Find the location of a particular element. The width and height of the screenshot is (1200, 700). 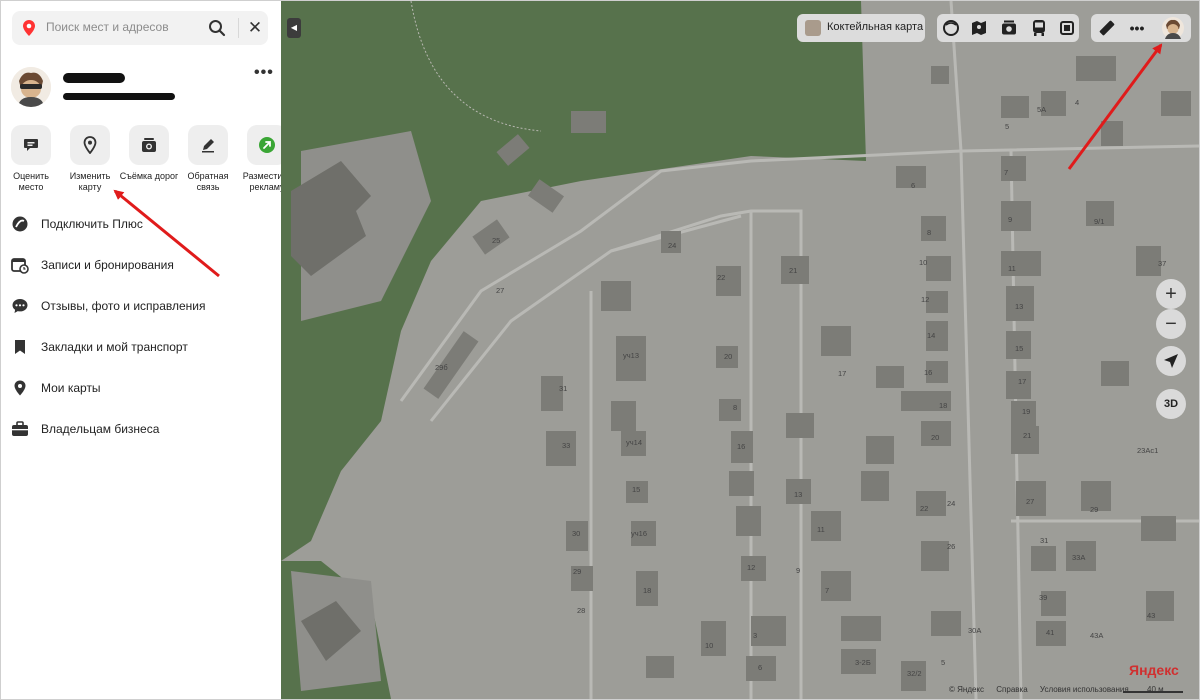

building-label: 30 is located at coordinates (576, 533).